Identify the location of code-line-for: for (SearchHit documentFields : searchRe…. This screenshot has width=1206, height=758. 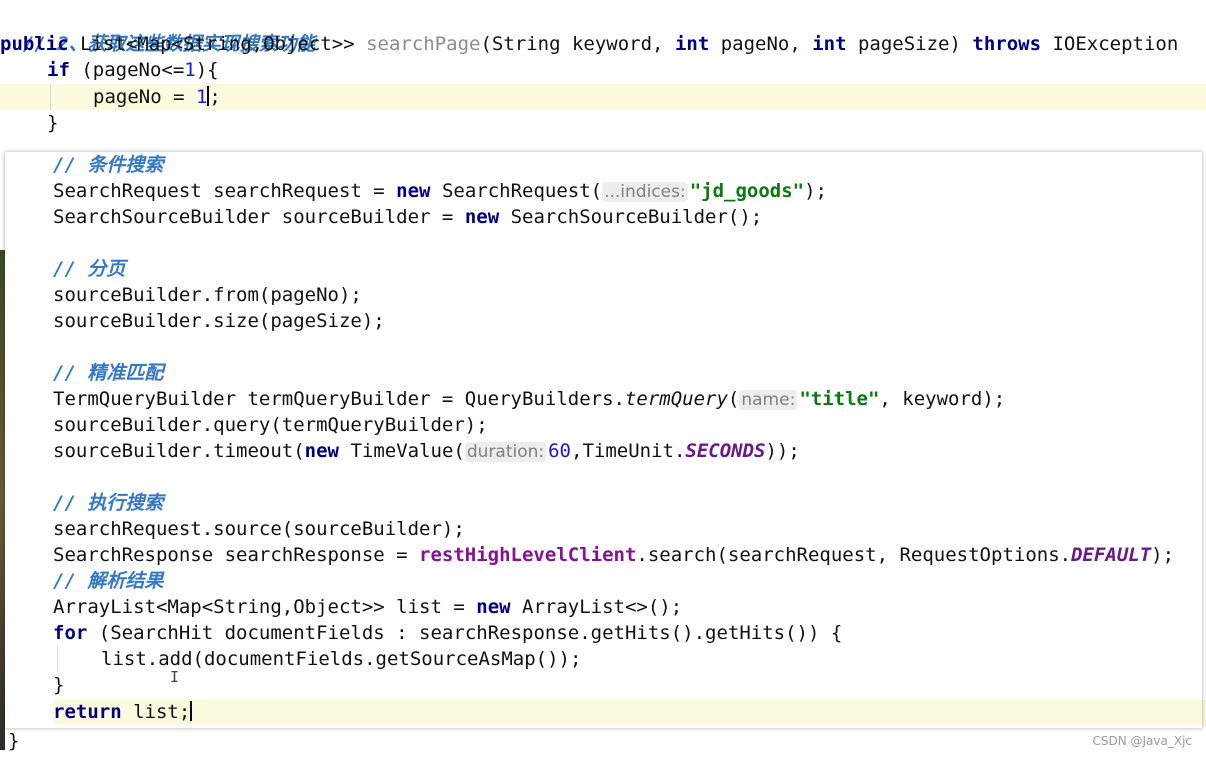
(447, 633).